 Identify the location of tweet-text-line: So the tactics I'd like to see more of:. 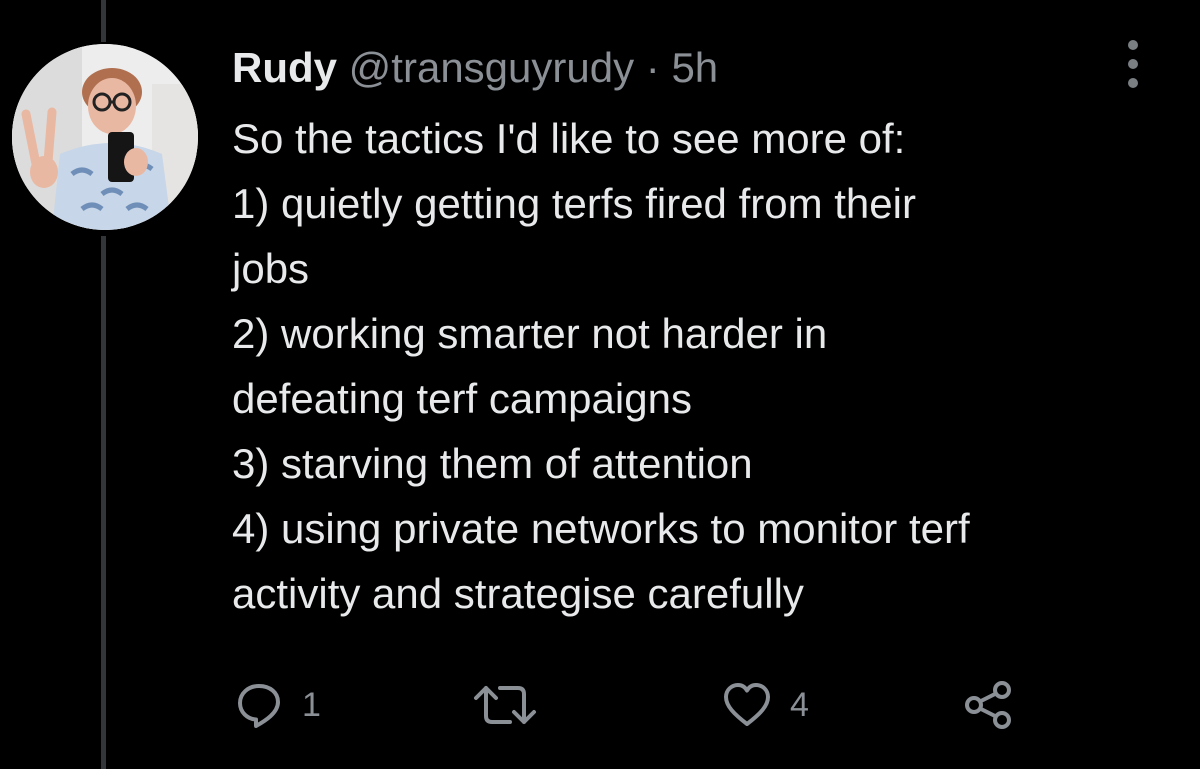
(569, 138).